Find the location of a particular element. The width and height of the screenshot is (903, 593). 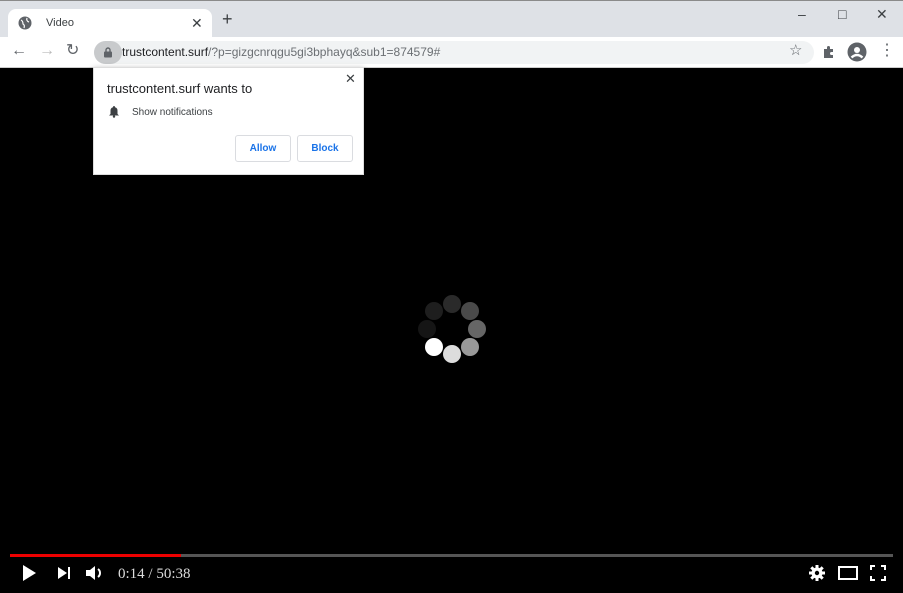

time-display: 0:14 / 50:38 is located at coordinates (154, 574).